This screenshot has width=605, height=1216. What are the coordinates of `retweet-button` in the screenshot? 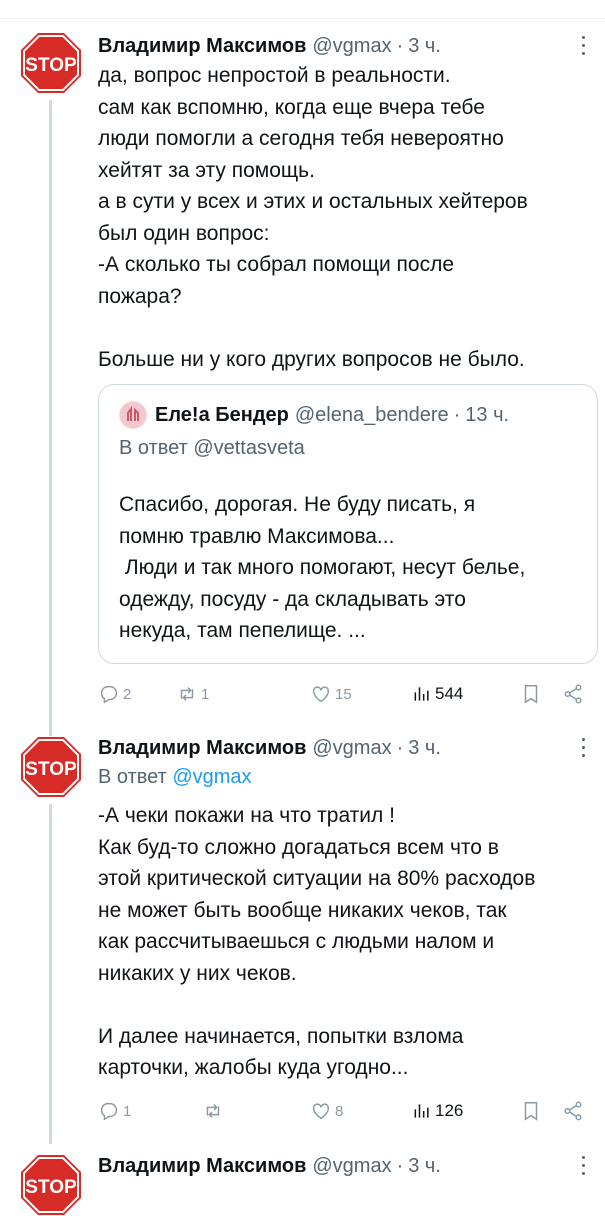 It's located at (214, 1111).